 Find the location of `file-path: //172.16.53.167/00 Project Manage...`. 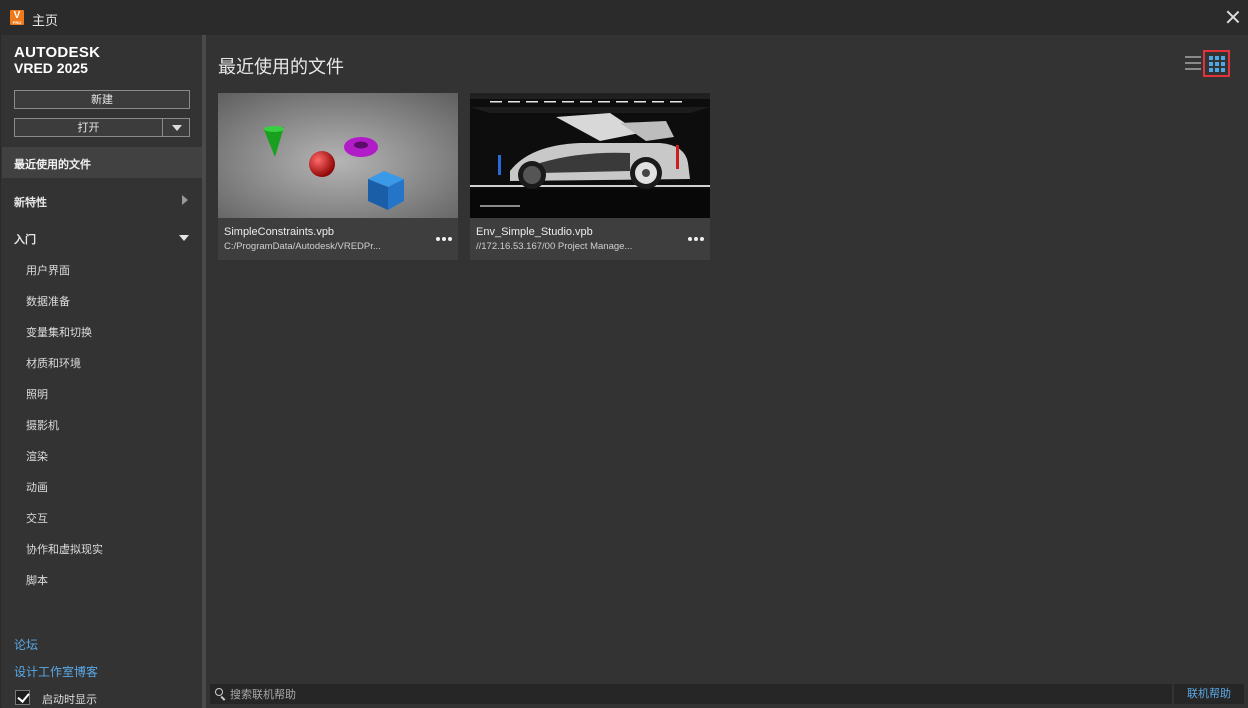

file-path: //172.16.53.167/00 Project Manage... is located at coordinates (554, 246).